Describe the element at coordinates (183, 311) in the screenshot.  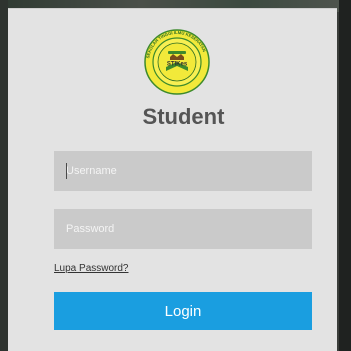
I see `login-button: Login` at that location.